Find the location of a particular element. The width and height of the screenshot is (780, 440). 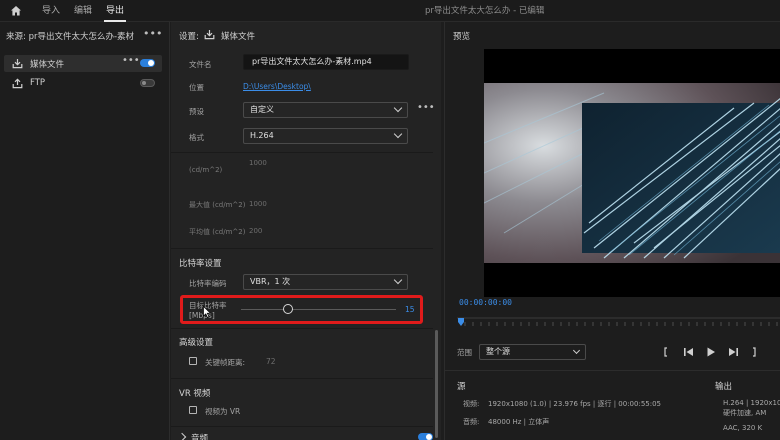

preview-title: 预览 is located at coordinates (462, 37).